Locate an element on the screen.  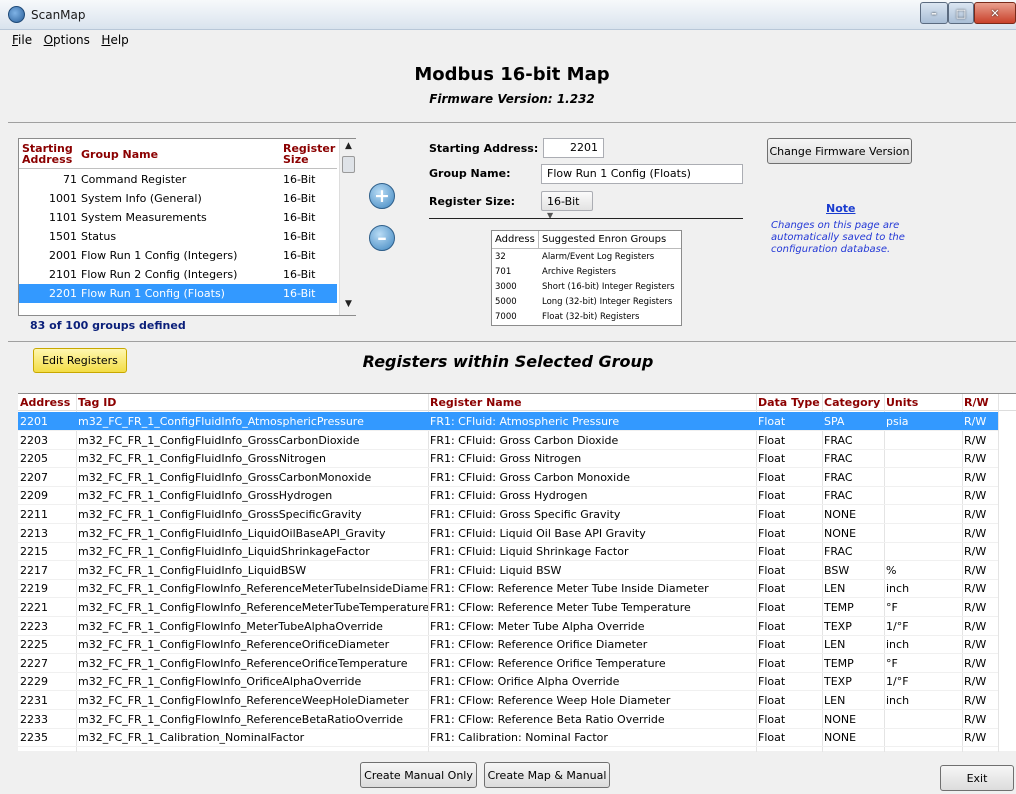
group-row: 1001 System Info (General) 16-Bit is located at coordinates (178, 198).